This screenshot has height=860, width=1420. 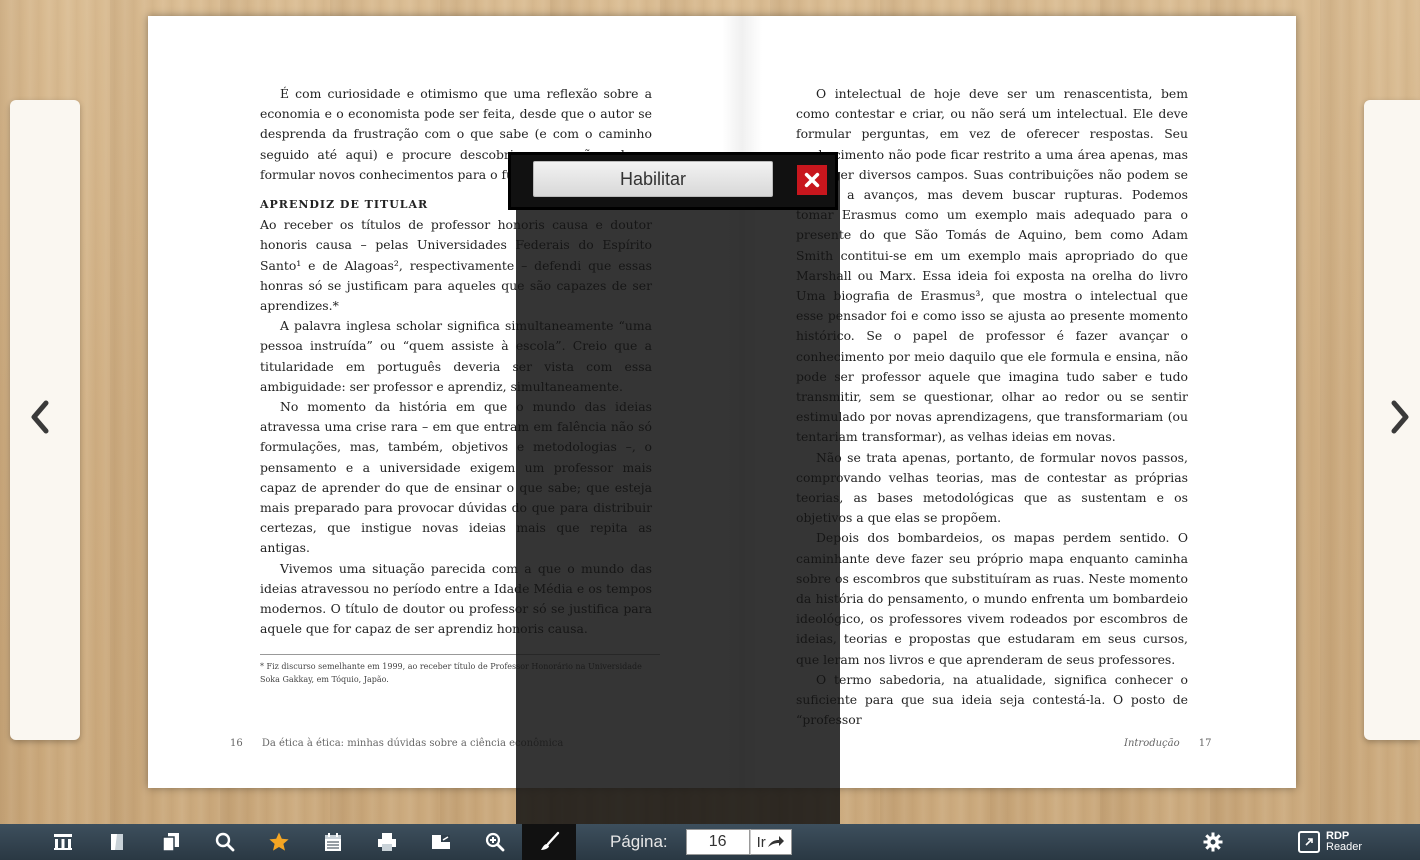 What do you see at coordinates (40, 417) in the screenshot?
I see `chevron-left-icon` at bounding box center [40, 417].